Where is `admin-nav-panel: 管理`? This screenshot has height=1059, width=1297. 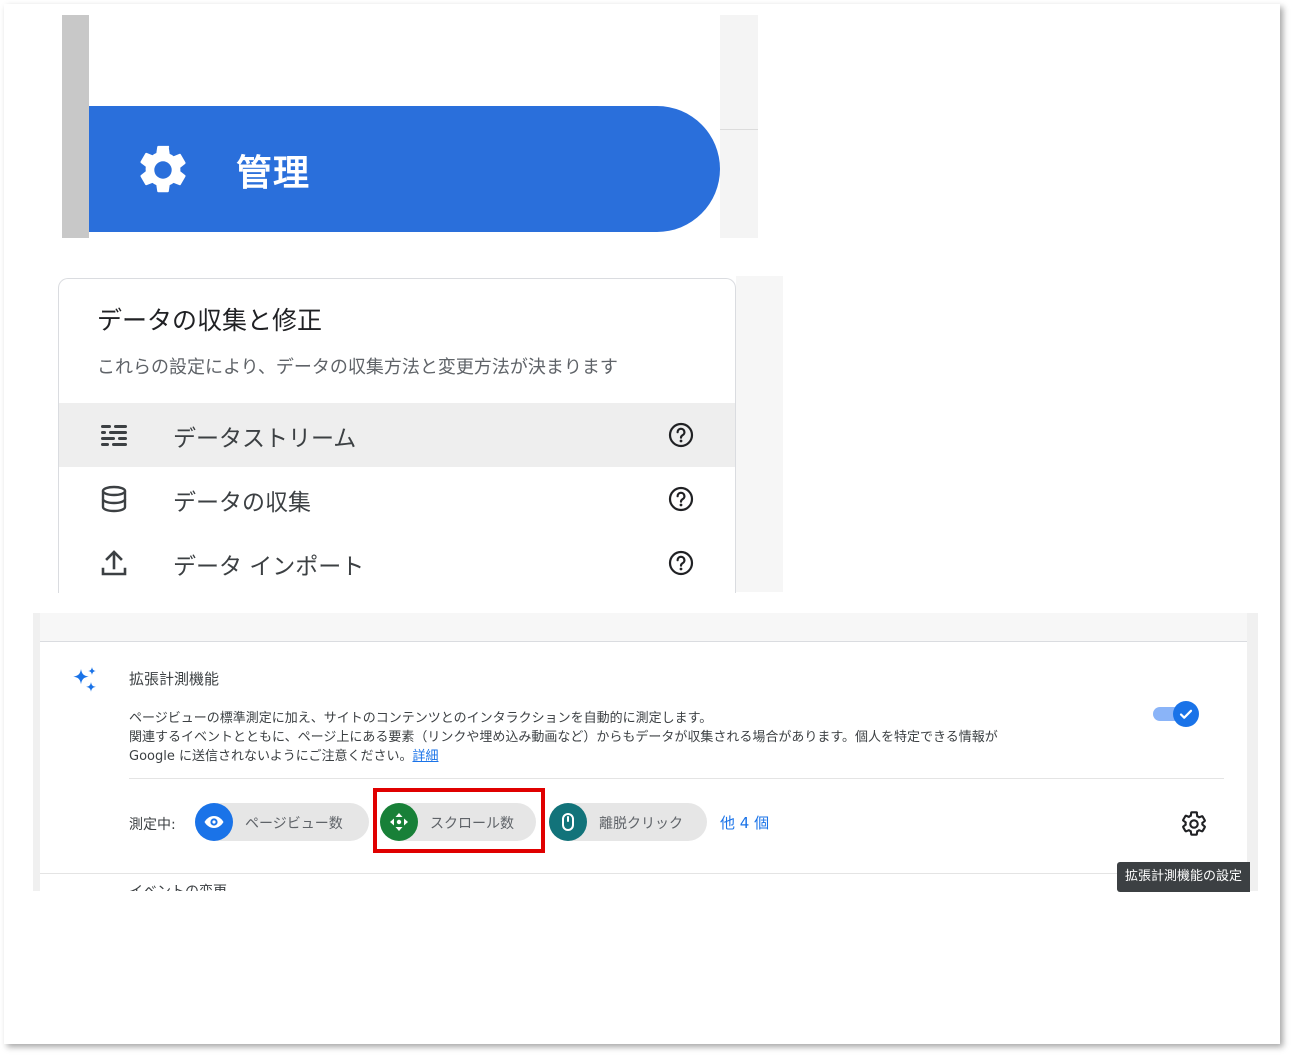 admin-nav-panel: 管理 is located at coordinates (410, 126).